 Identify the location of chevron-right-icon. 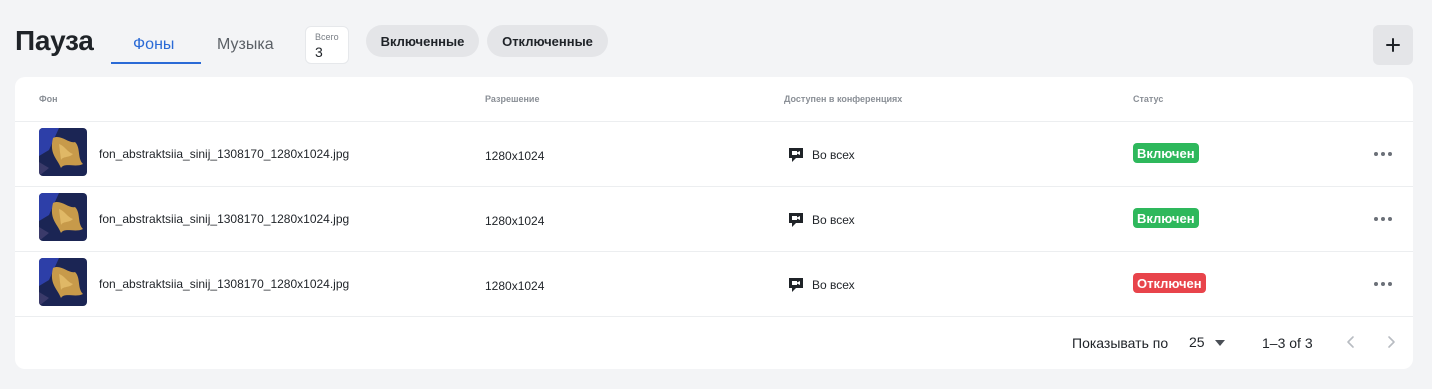
(1391, 342).